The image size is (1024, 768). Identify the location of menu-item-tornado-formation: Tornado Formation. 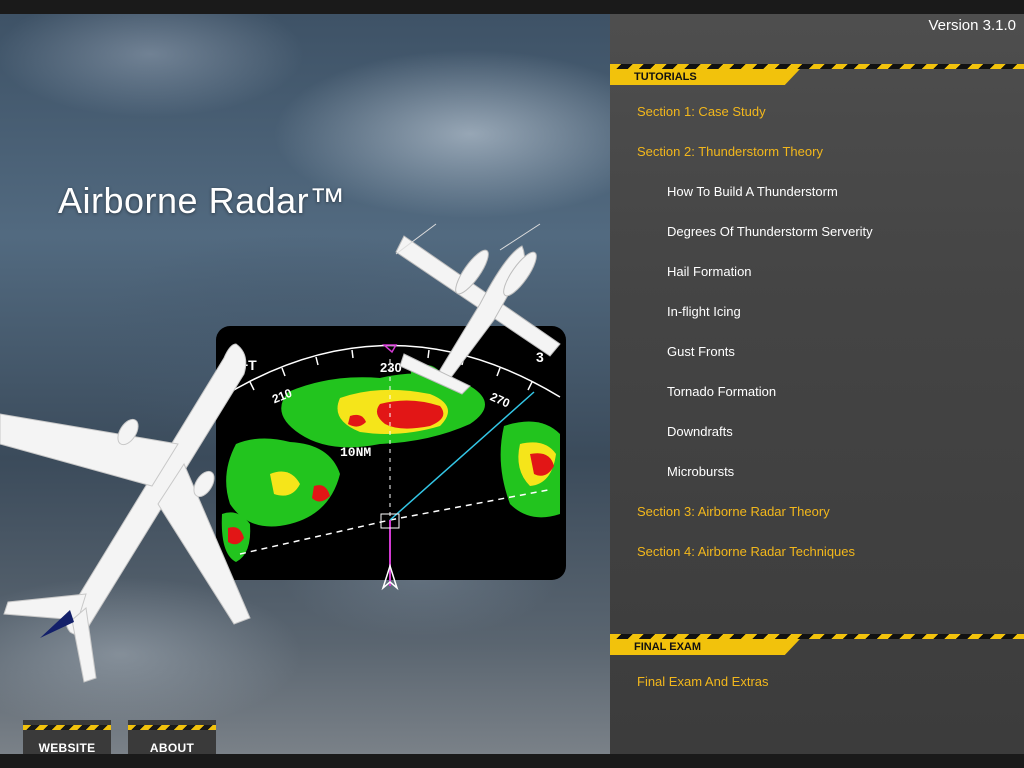
(721, 391).